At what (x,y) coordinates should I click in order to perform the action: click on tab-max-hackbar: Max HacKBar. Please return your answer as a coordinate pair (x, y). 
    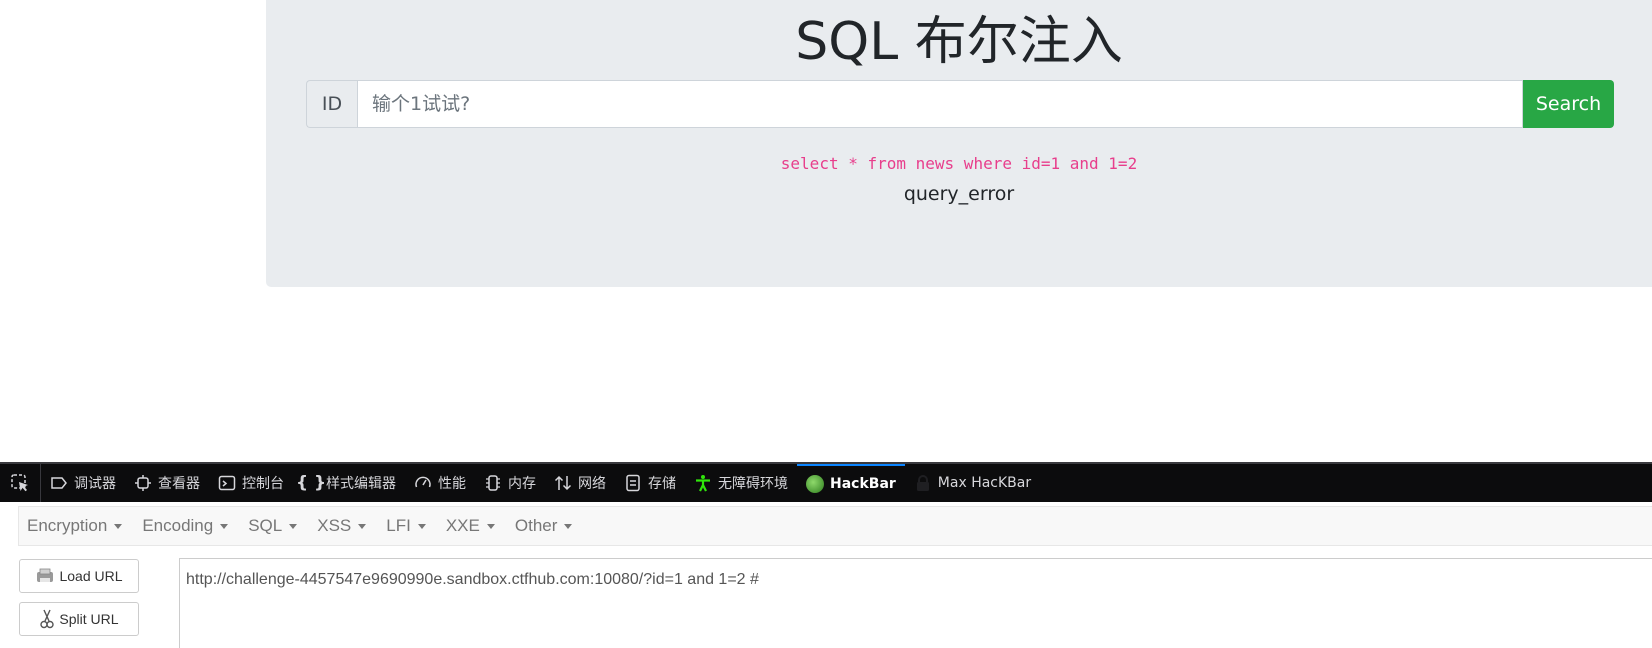
    Looking at the image, I should click on (972, 483).